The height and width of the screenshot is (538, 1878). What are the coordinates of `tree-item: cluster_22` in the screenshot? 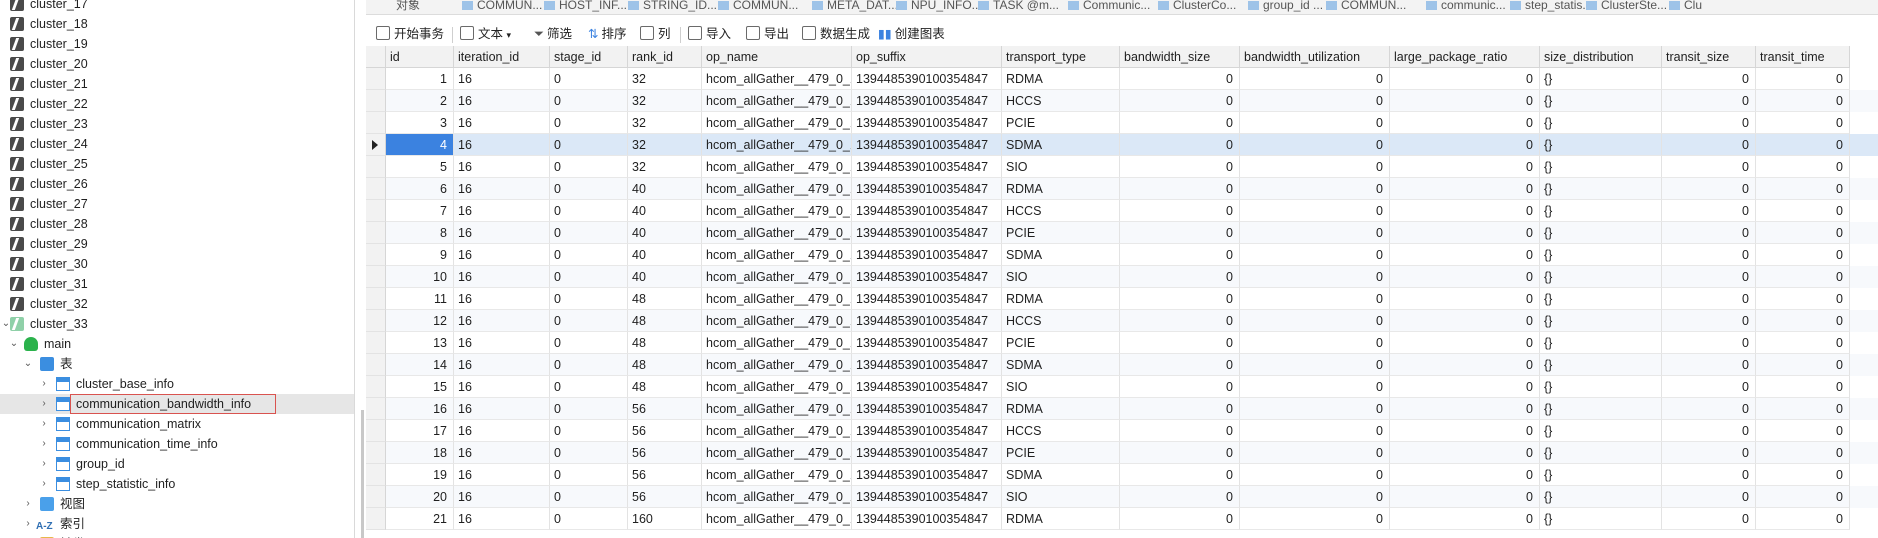 It's located at (177, 104).